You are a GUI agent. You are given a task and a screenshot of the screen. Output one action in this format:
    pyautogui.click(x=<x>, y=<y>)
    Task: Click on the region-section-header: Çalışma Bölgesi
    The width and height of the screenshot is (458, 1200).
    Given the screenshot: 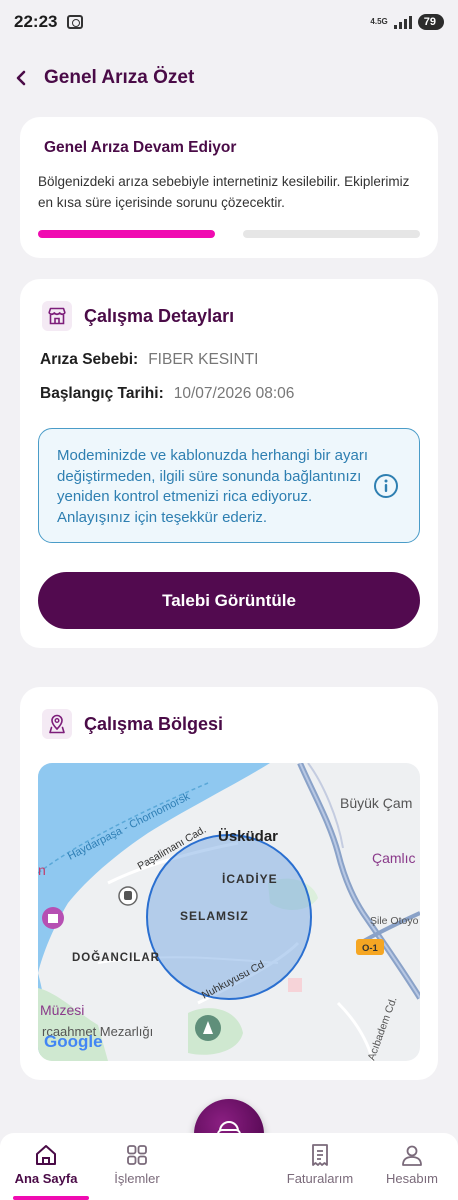 What is the action you would take?
    pyautogui.click(x=229, y=724)
    